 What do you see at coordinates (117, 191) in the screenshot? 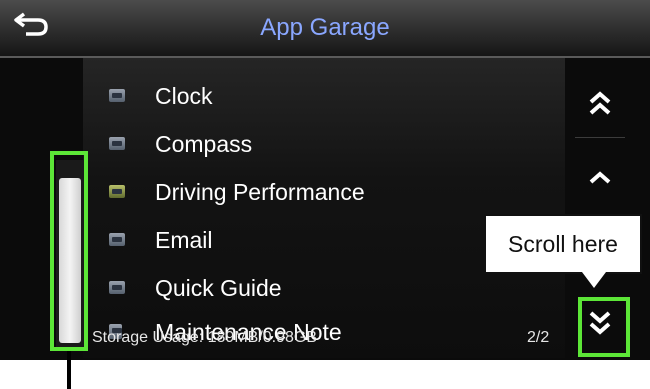
I see `driving-performance-app-icon` at bounding box center [117, 191].